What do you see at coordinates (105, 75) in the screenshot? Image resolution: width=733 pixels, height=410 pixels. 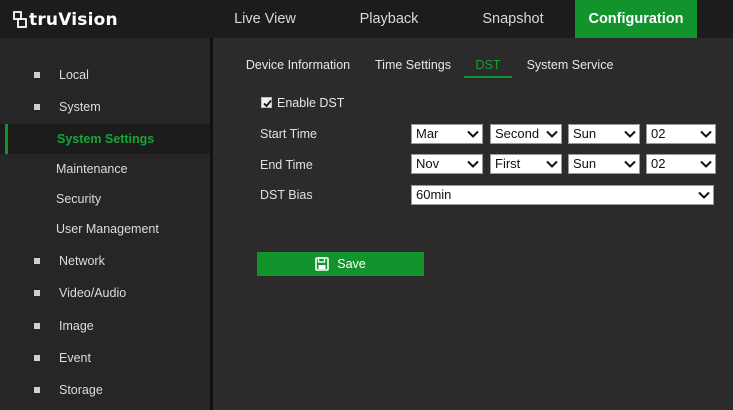 I see `sidebar-item-local: Local` at bounding box center [105, 75].